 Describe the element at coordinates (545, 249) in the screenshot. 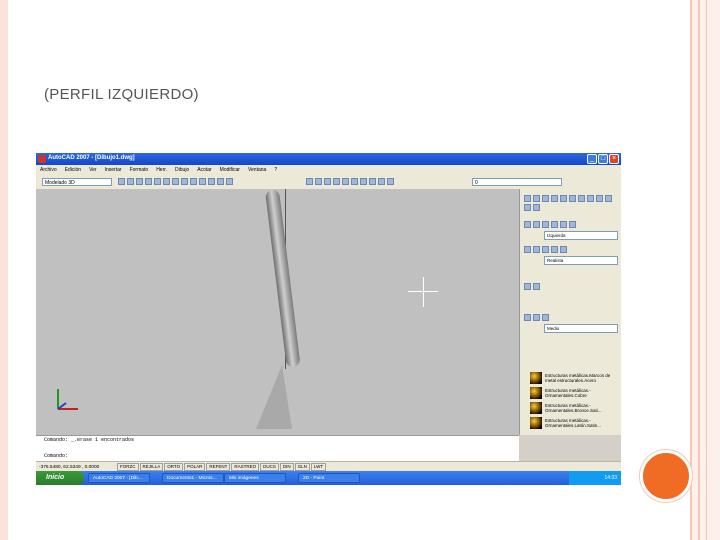

I see `hidden-icon` at that location.